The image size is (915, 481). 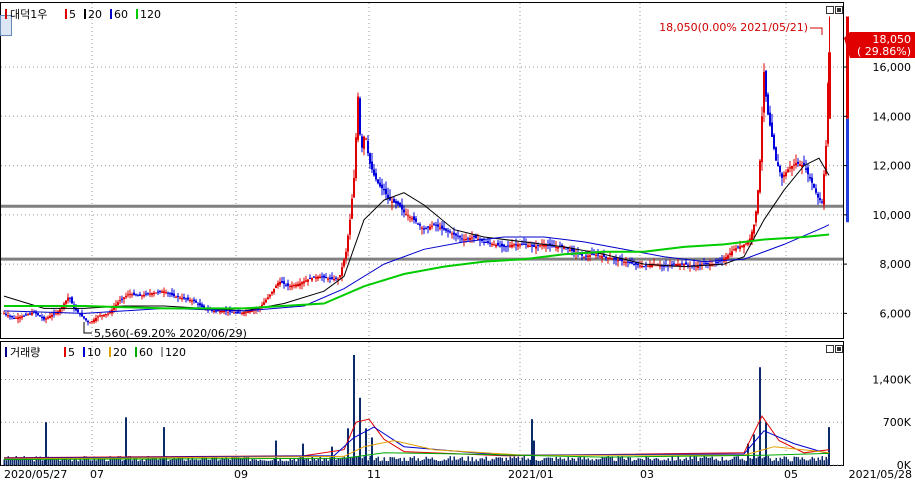 I want to click on legend-item-label: 120, so click(x=175, y=352).